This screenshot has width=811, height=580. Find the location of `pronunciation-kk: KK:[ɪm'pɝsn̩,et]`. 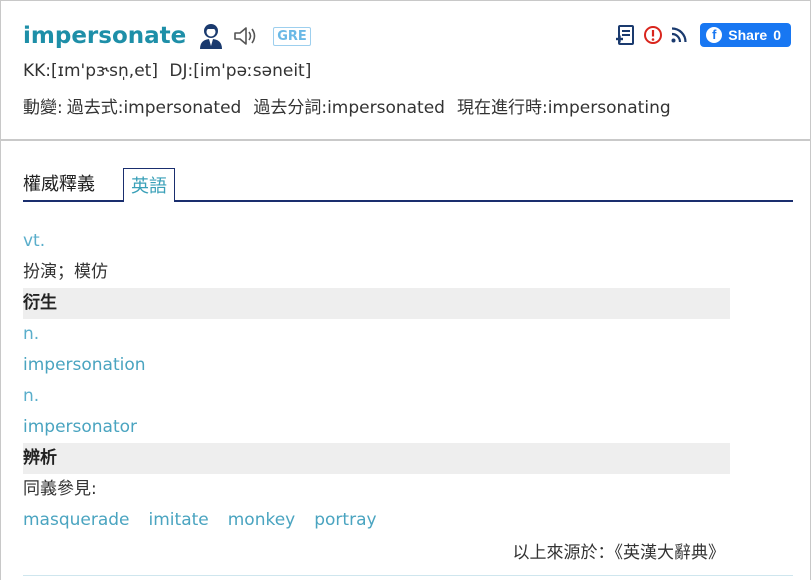

pronunciation-kk: KK:[ɪm'pɝsn̩,et] is located at coordinates (90, 71).